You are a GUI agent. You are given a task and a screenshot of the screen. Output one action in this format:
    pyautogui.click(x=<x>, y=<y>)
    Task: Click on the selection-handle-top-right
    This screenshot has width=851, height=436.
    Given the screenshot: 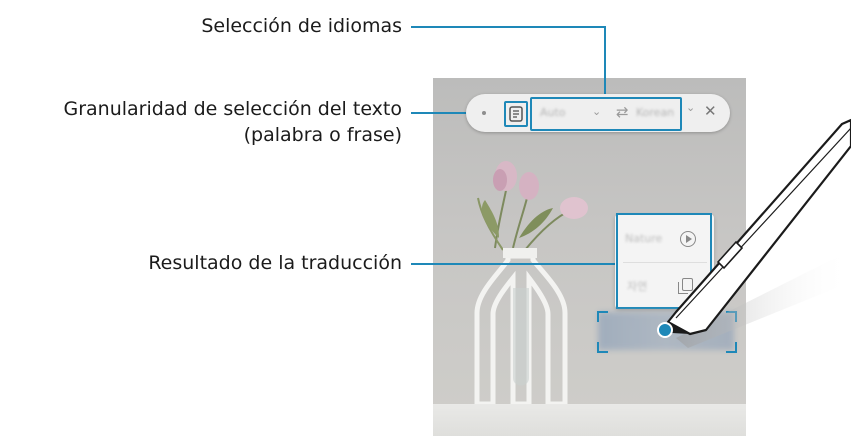 What is the action you would take?
    pyautogui.click(x=731, y=316)
    